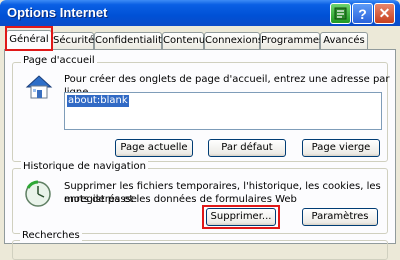  Describe the element at coordinates (247, 148) in the screenshot. I see `default-page-button: Par défaut` at that location.